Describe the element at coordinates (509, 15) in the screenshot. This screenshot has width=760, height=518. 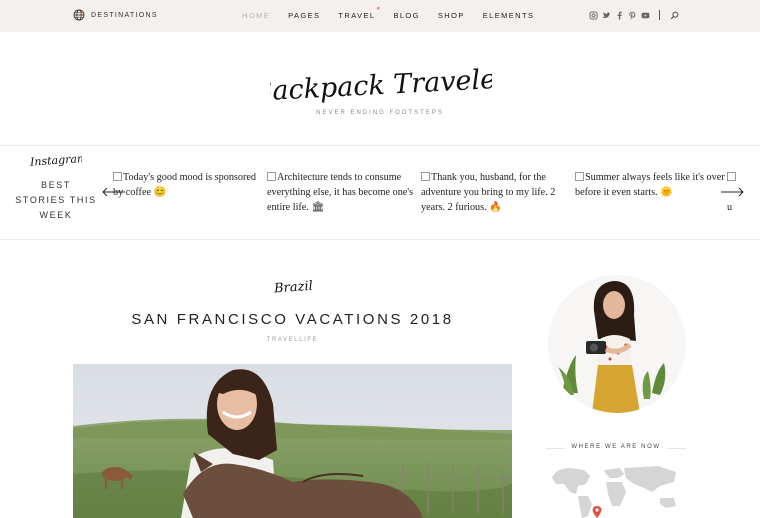
I see `nav-item-elements: ELEMENTS` at that location.